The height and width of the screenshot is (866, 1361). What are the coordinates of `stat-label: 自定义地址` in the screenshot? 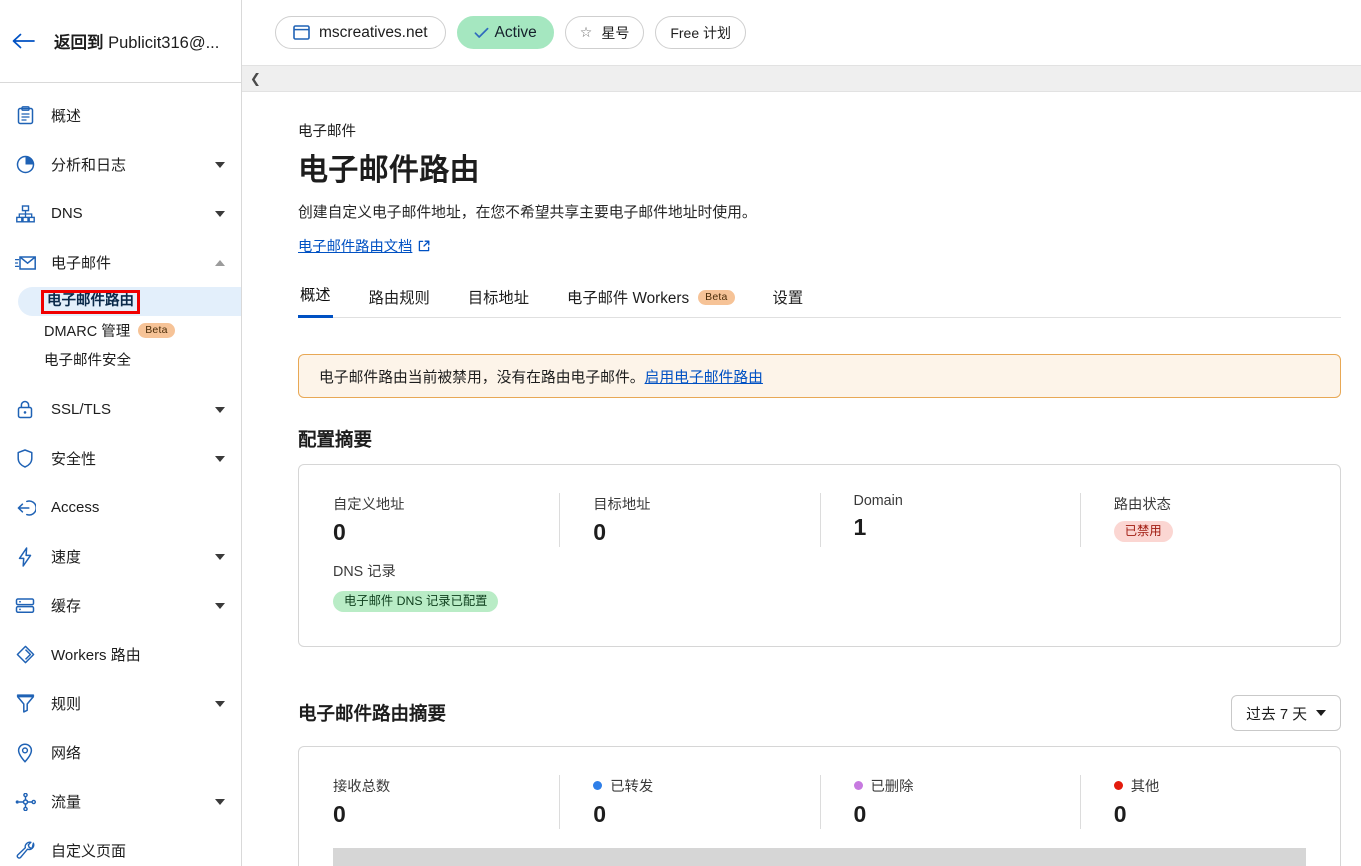 It's located at (369, 505).